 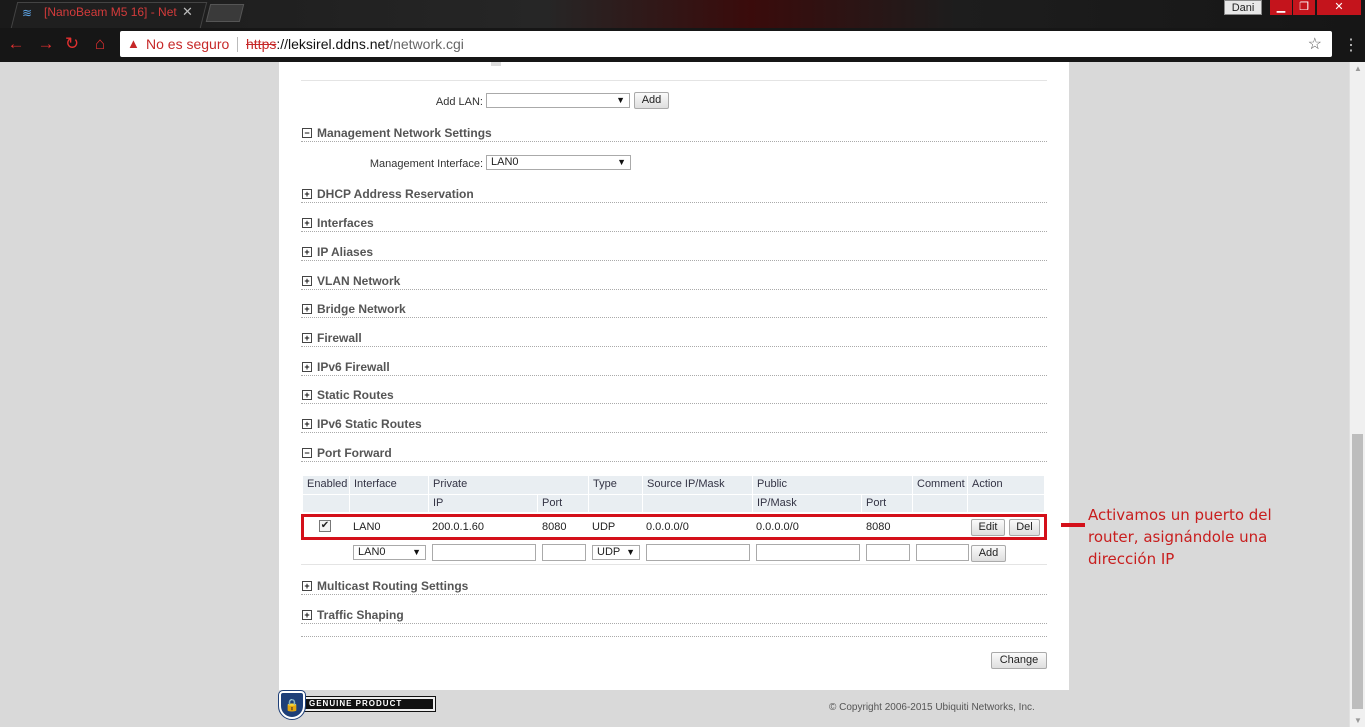 What do you see at coordinates (484, 552) in the screenshot?
I see `new-rule-private-ip-input` at bounding box center [484, 552].